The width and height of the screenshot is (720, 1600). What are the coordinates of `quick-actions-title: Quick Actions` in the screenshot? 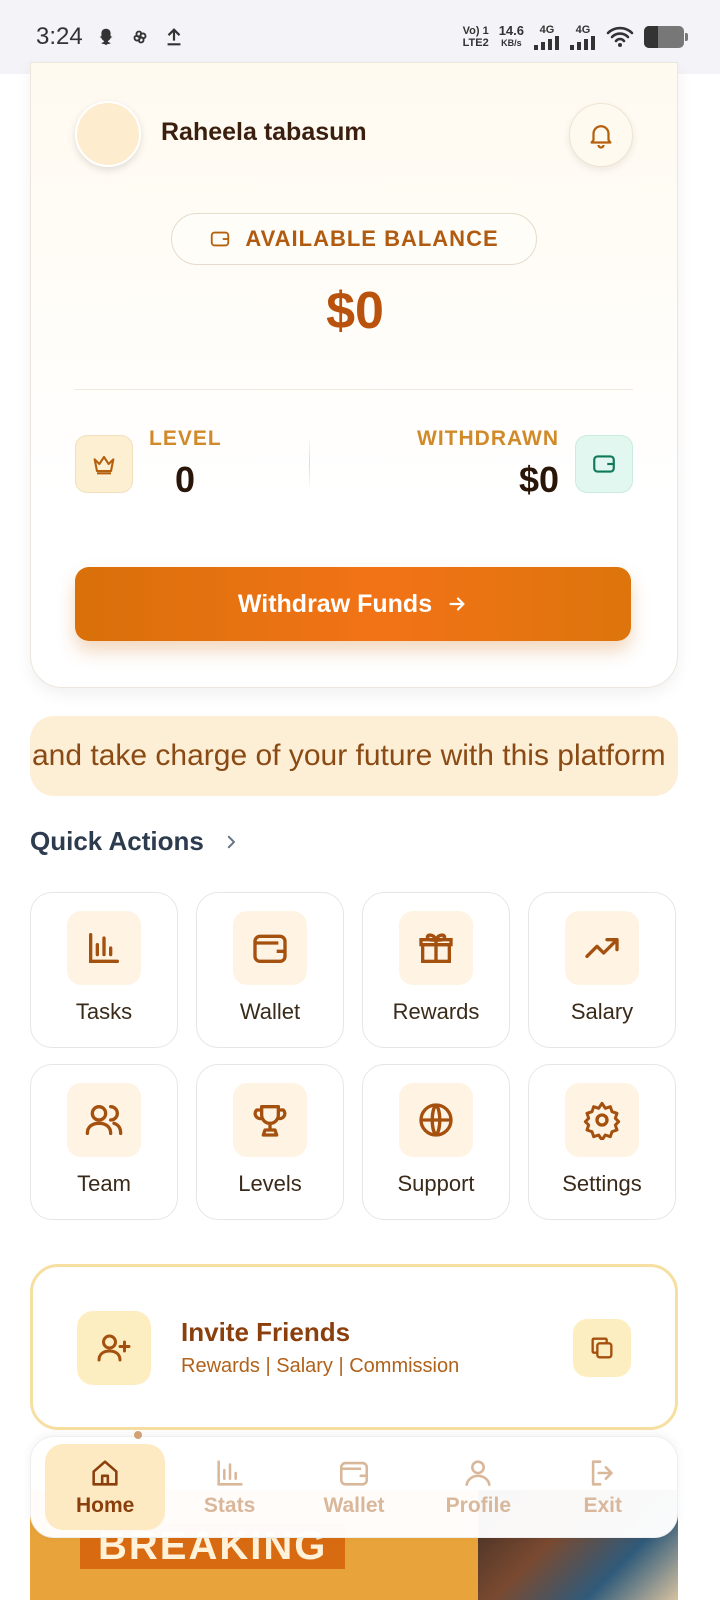 It's located at (117, 841).